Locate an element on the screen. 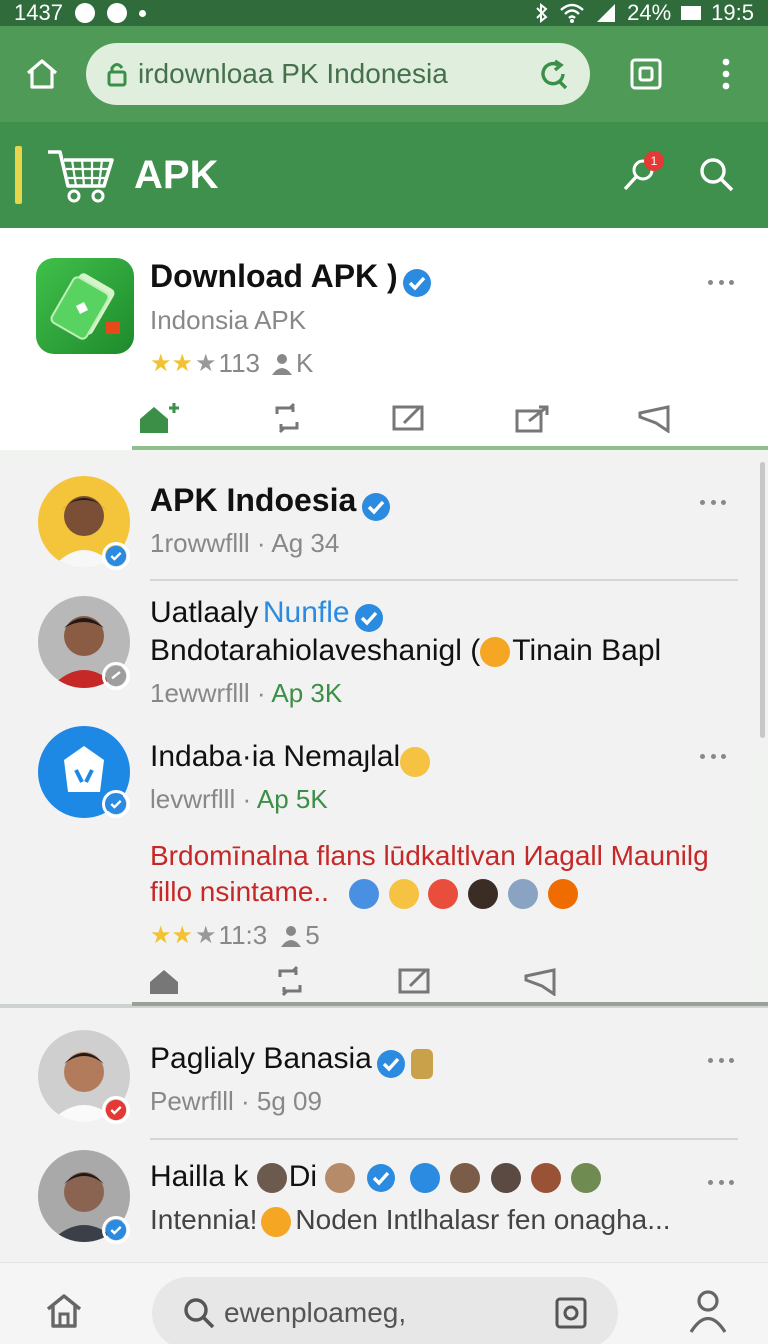  post5-author: Hailla k is located at coordinates (199, 1176).